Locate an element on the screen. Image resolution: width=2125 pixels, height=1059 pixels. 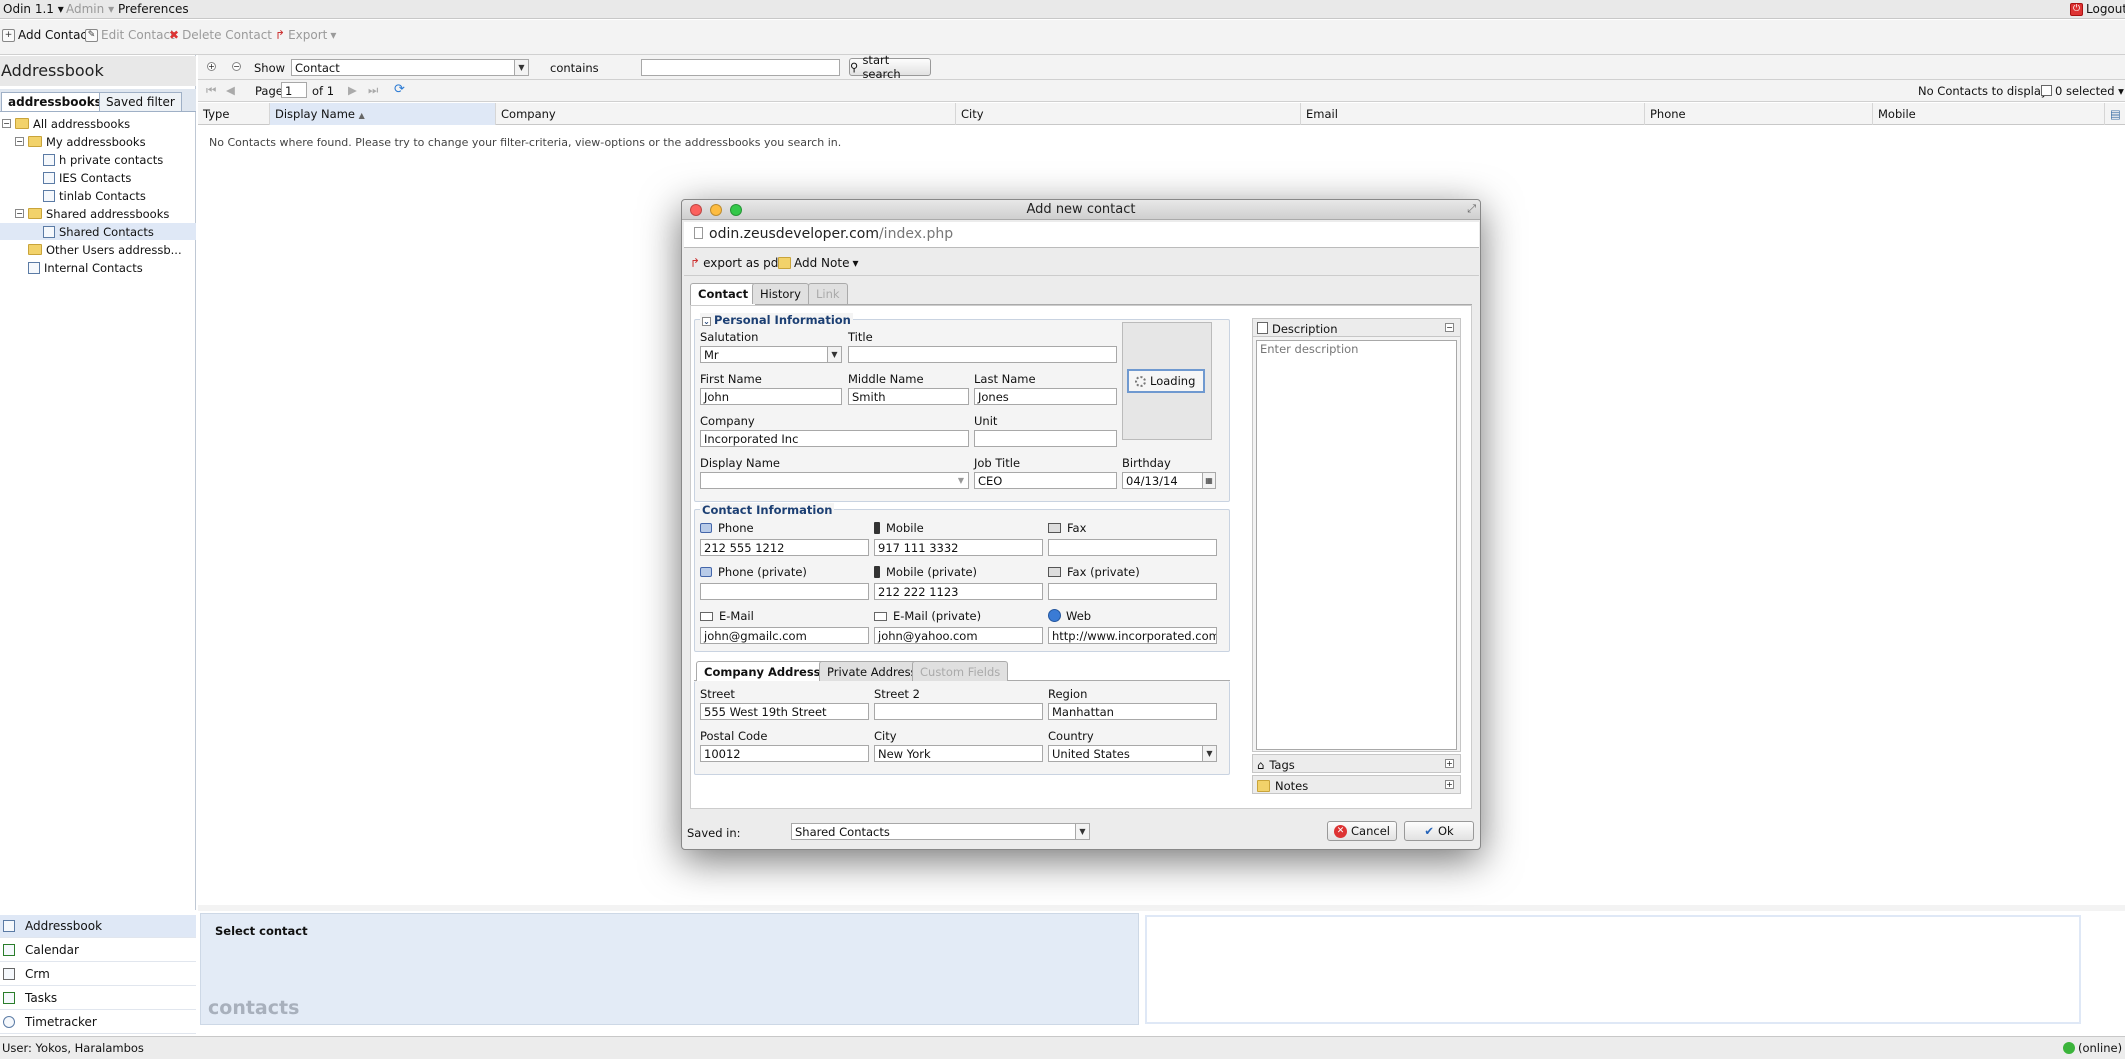
close-icon is located at coordinates (696, 210).